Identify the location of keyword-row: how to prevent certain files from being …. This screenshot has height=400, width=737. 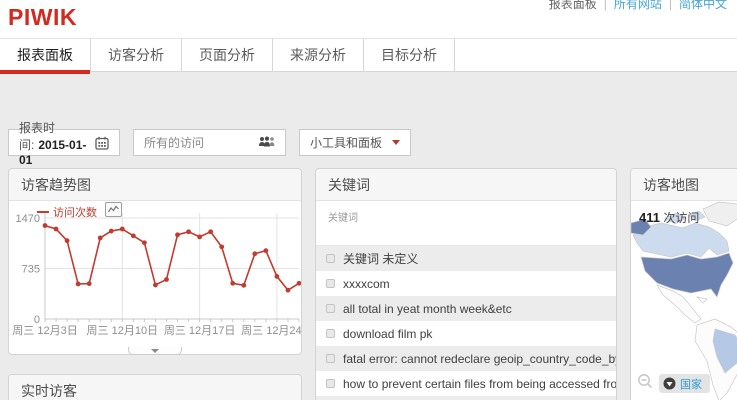
(466, 383).